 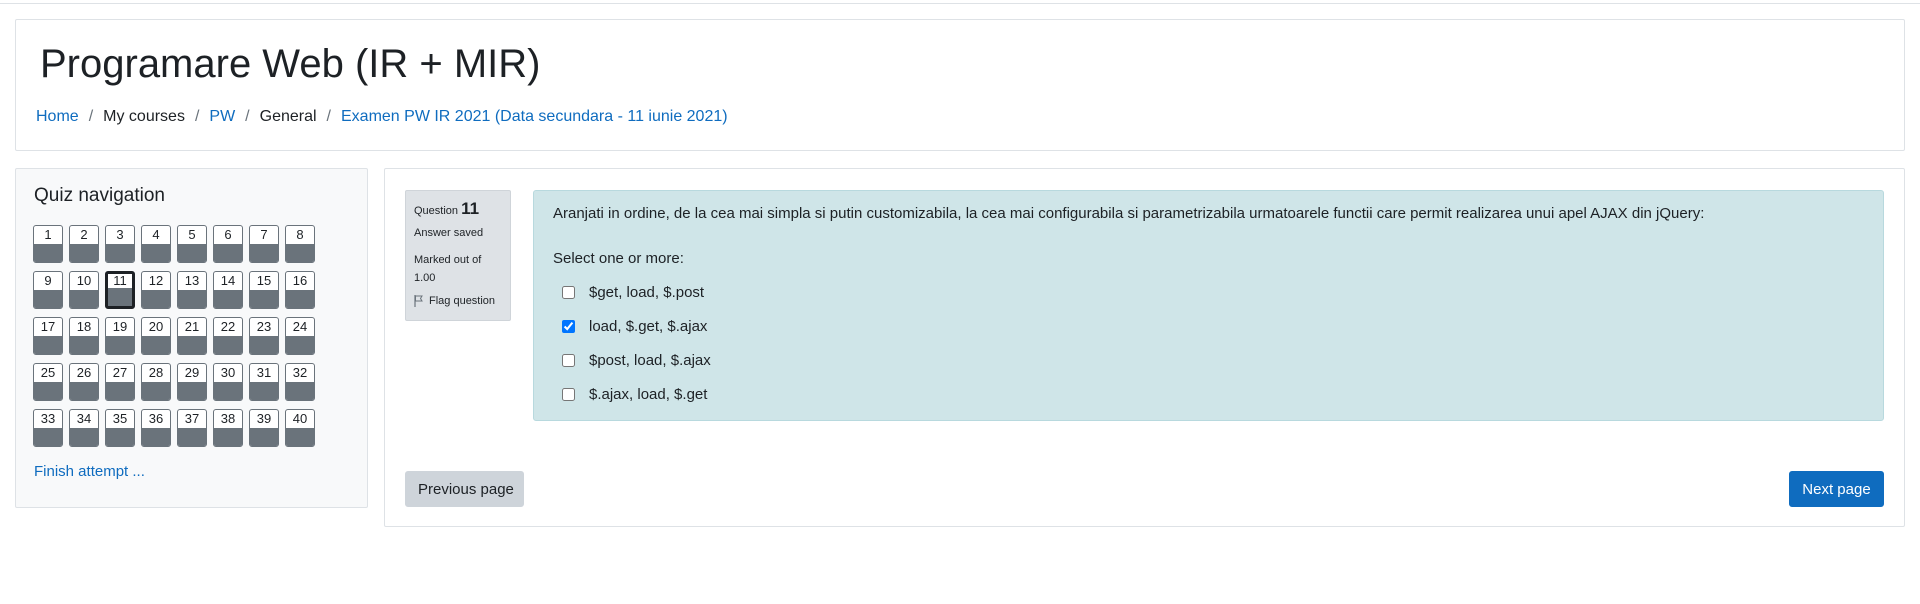 What do you see at coordinates (228, 382) in the screenshot?
I see `quiz-nav-button-30: 30` at bounding box center [228, 382].